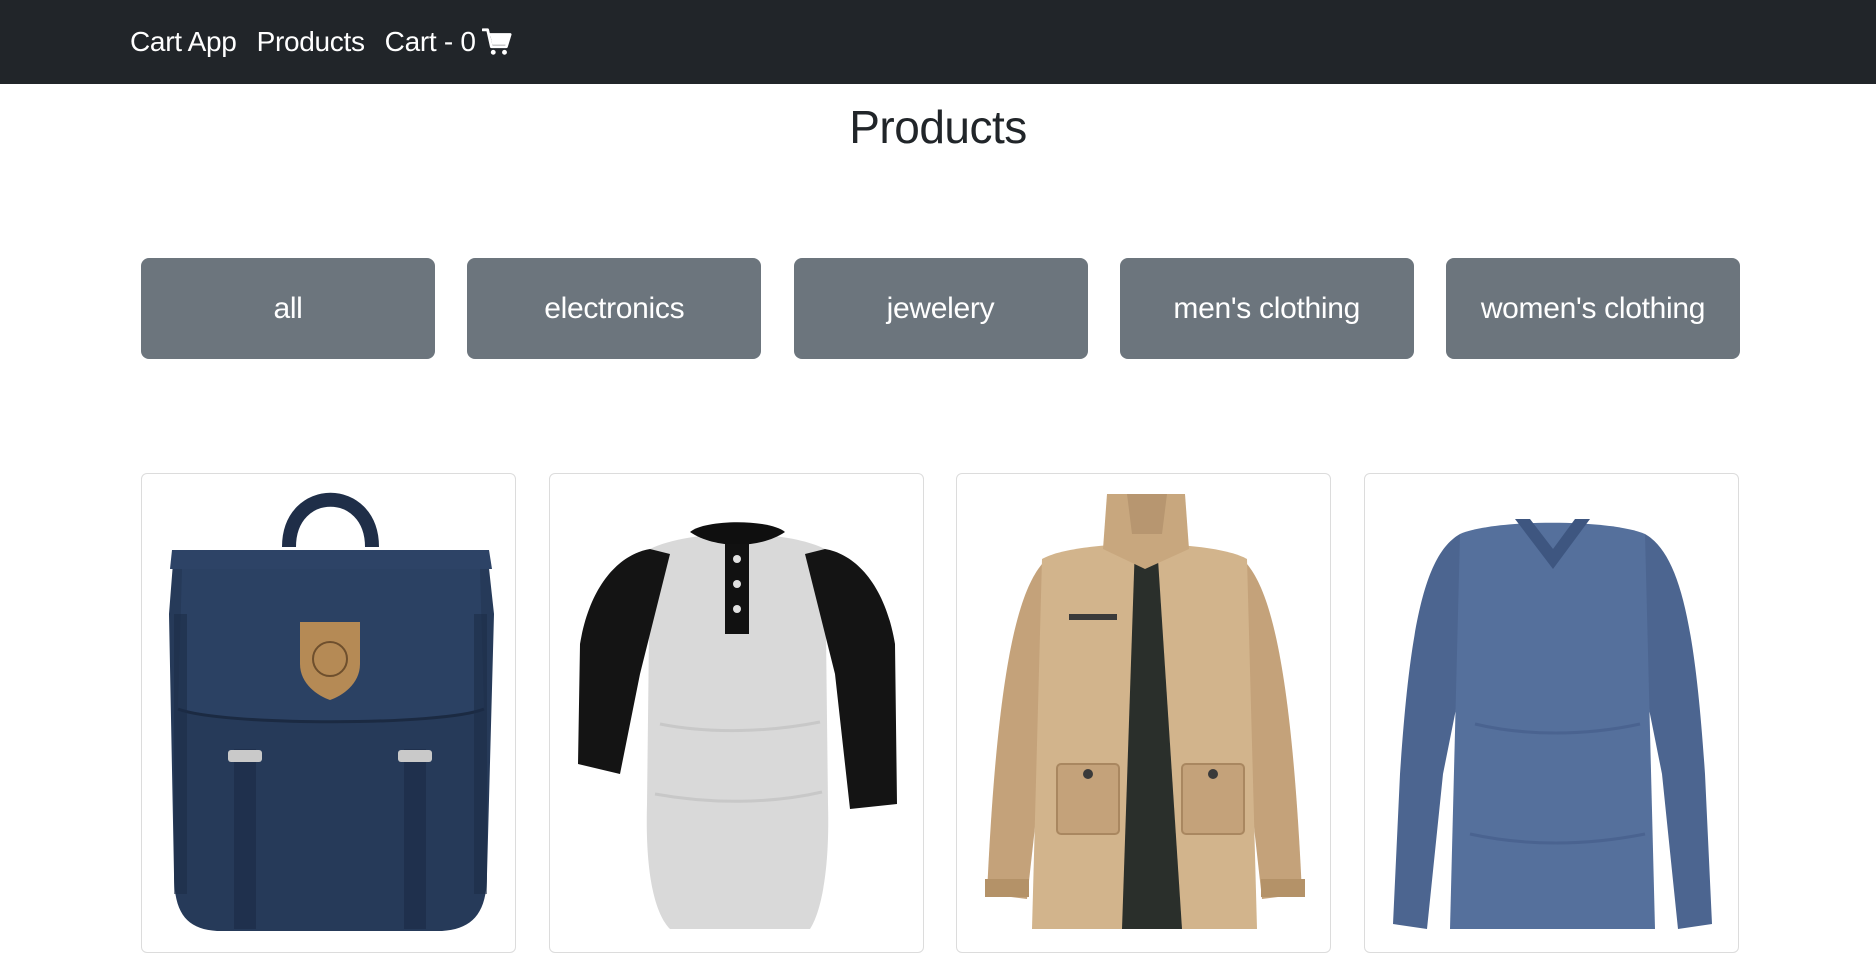 This screenshot has width=1876, height=953. Describe the element at coordinates (331, 711) in the screenshot. I see `navy-backpack-image` at that location.